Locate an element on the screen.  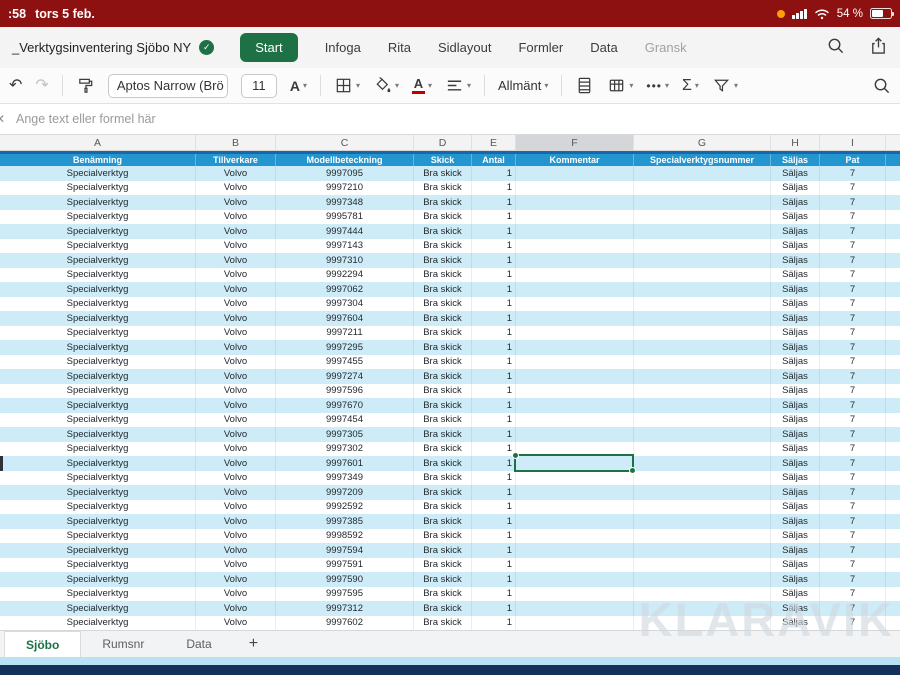
more-options-button: ••• is located at coordinates (657, 86).